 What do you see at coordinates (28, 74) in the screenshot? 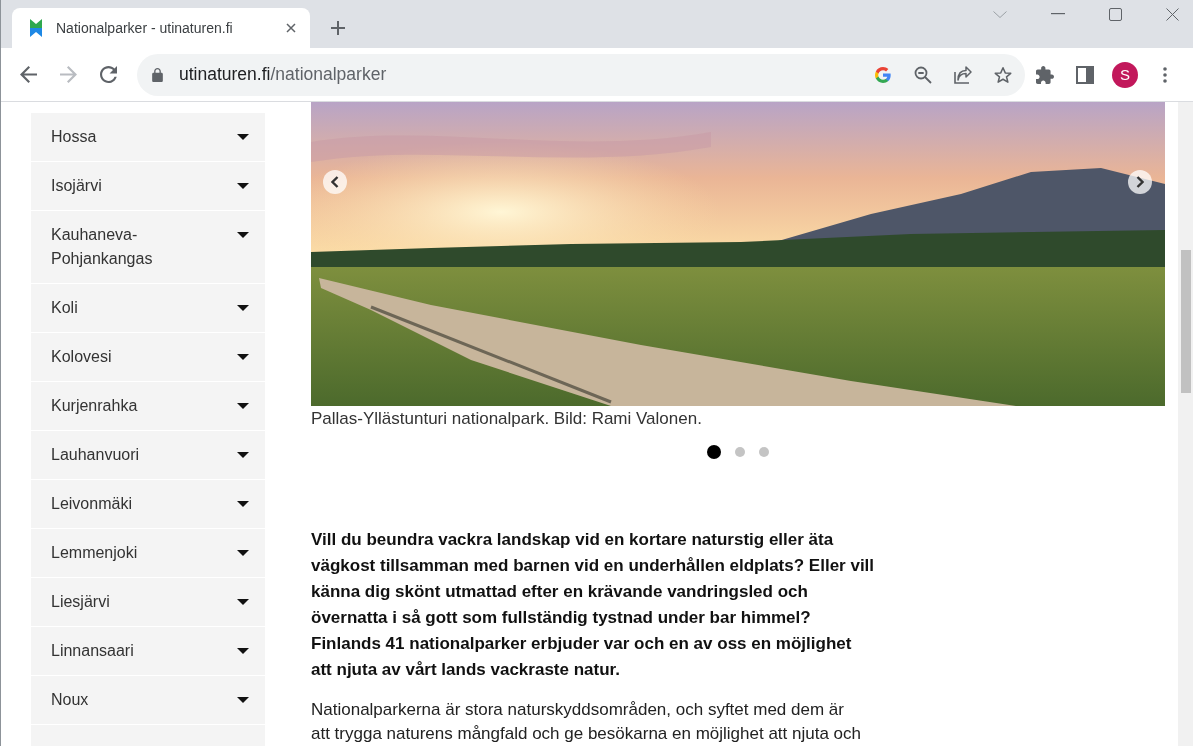
I see `back-arrow-icon` at bounding box center [28, 74].